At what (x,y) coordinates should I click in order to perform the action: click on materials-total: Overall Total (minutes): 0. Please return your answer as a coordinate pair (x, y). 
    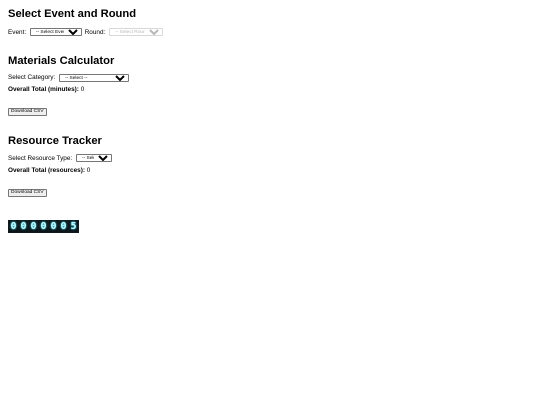
    Looking at the image, I should click on (270, 90).